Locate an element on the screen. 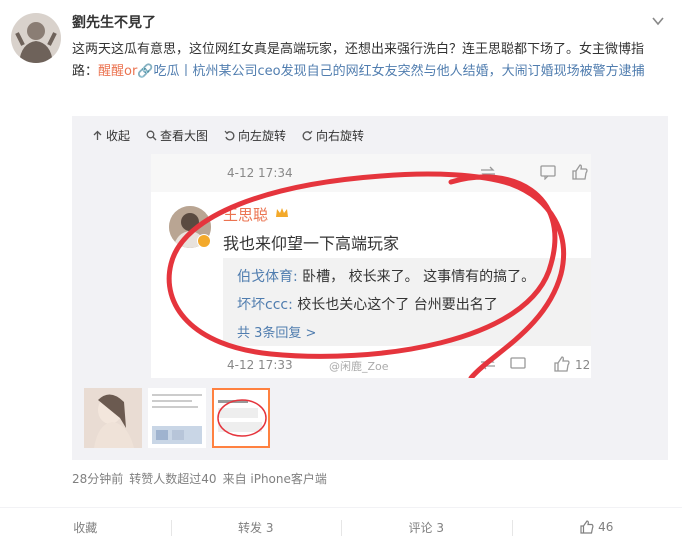  like-count: 46 is located at coordinates (606, 527).